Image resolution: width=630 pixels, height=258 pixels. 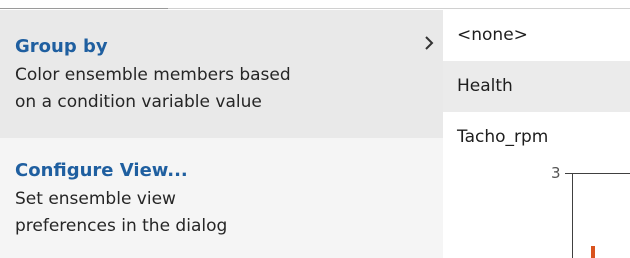 I want to click on submenu-item-health: Health, so click(x=536, y=86).